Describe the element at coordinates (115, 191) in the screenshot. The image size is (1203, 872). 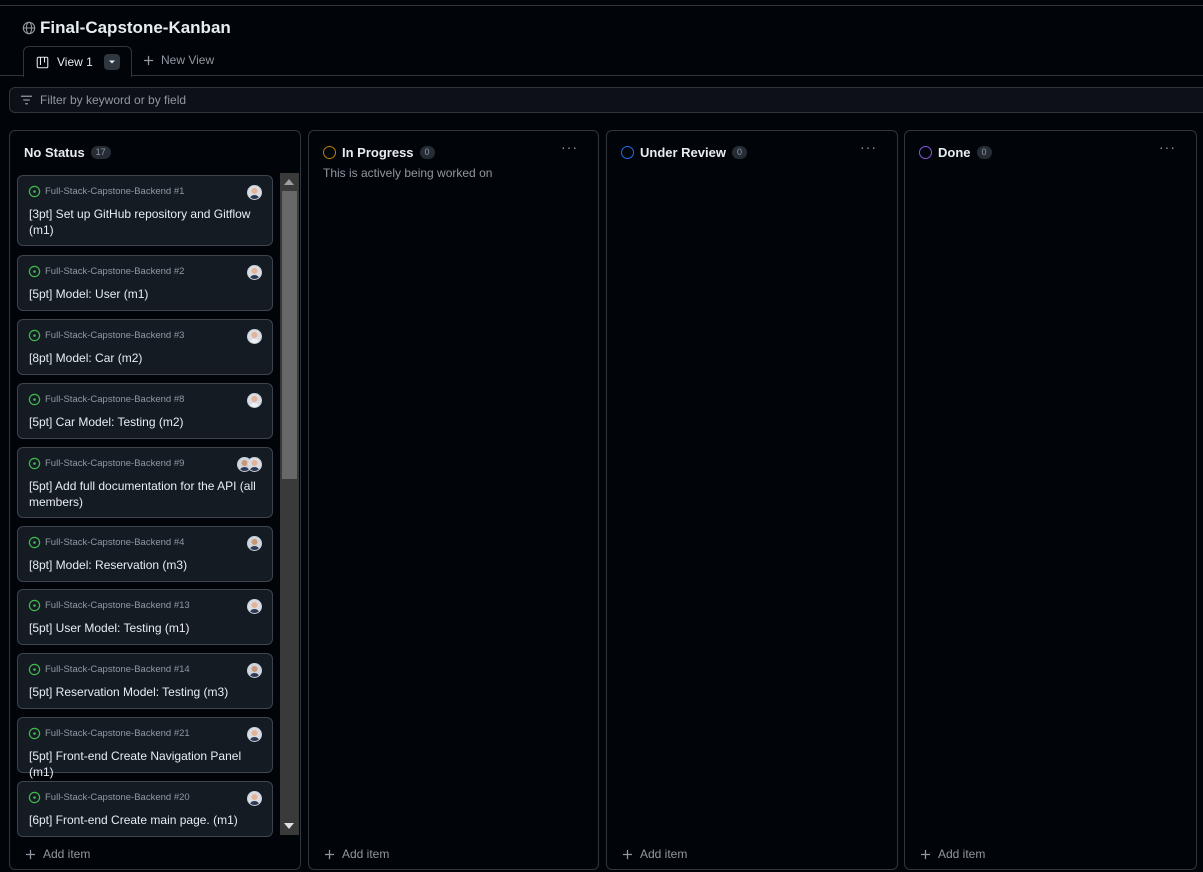
I see `card-repo-label: Full-Stack-Capstone-Backend #1` at that location.